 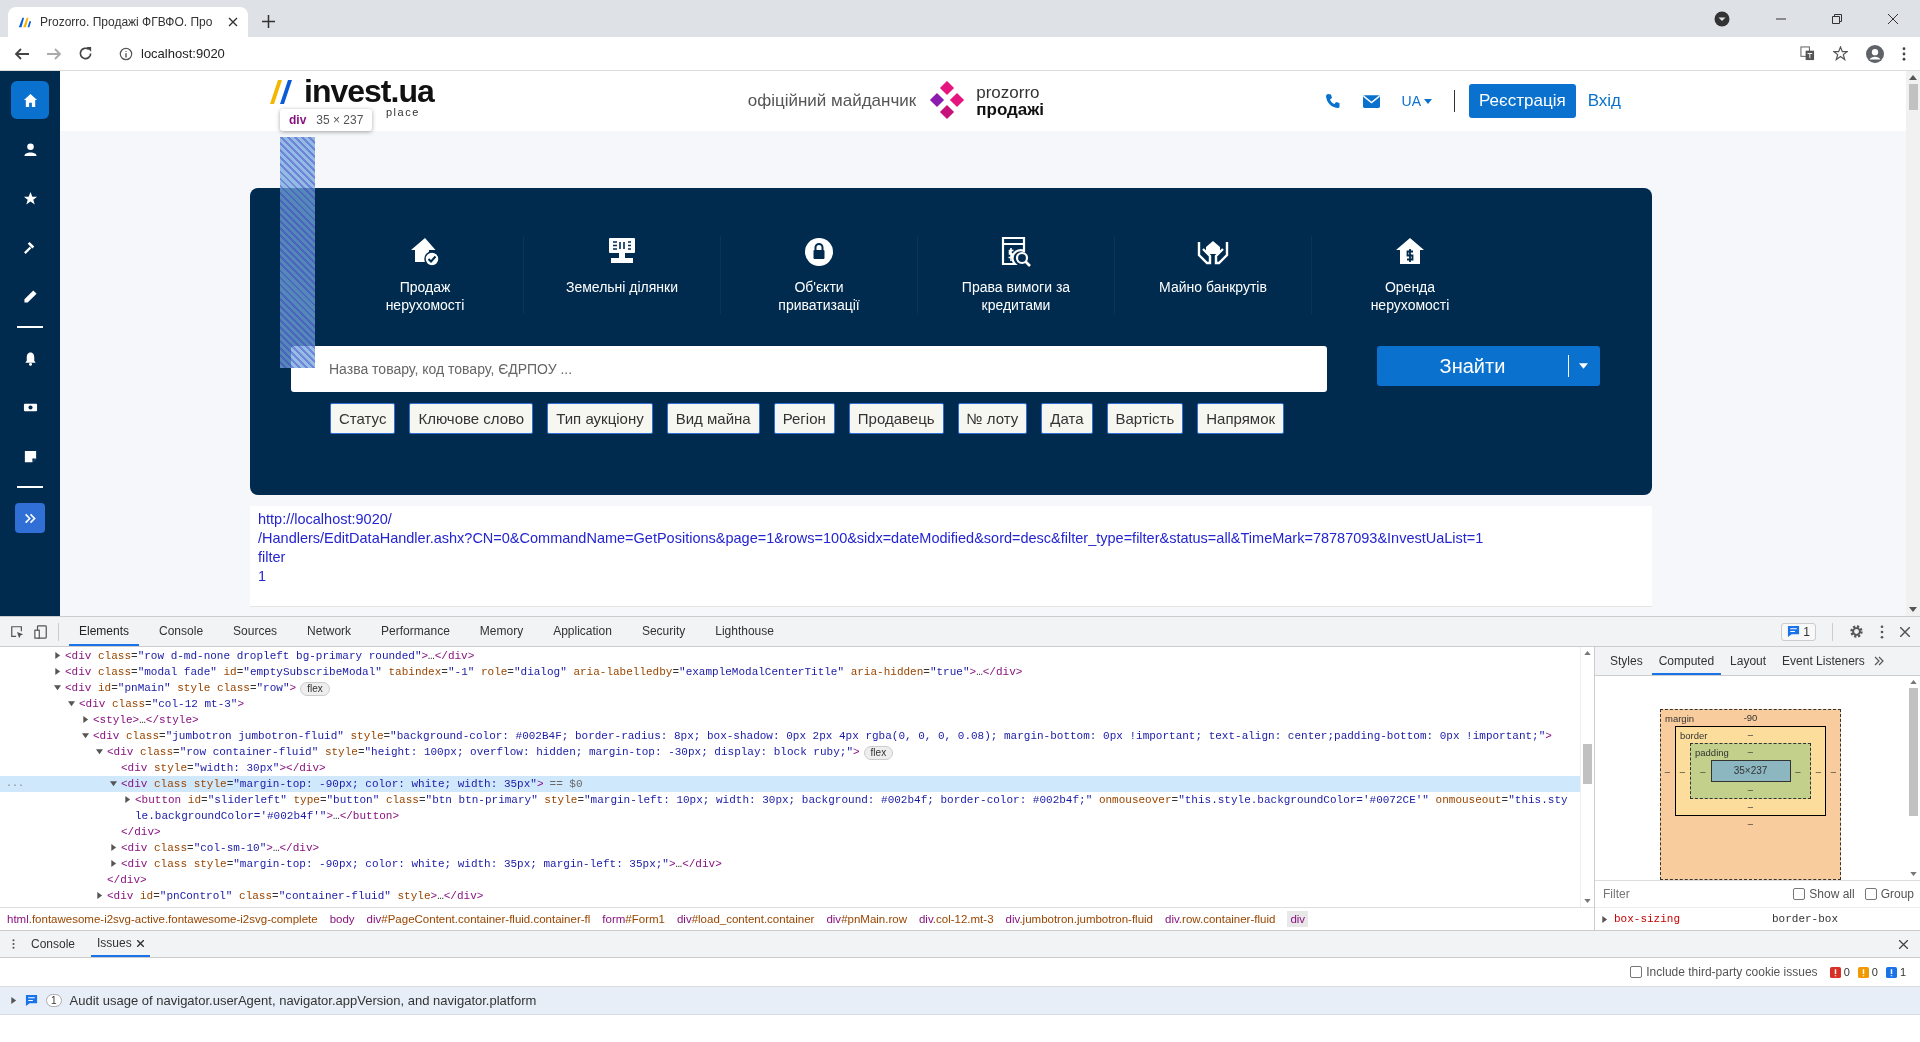 What do you see at coordinates (22, 53) in the screenshot?
I see `back-arrow-icon` at bounding box center [22, 53].